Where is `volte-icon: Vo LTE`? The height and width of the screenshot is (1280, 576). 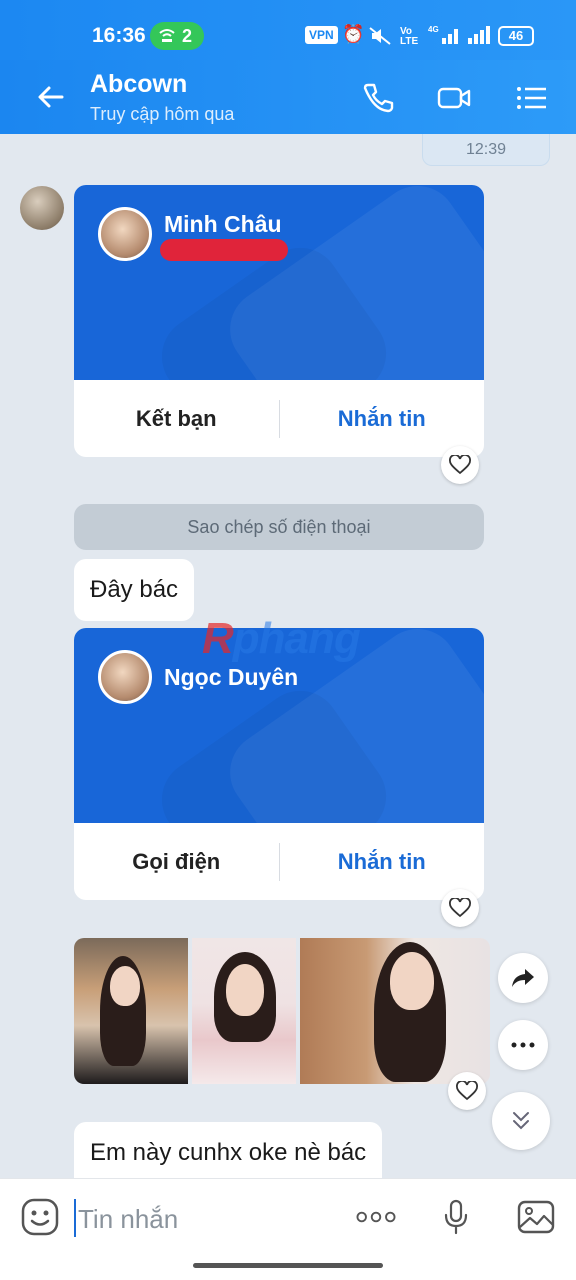 volte-icon: Vo LTE is located at coordinates (409, 36).